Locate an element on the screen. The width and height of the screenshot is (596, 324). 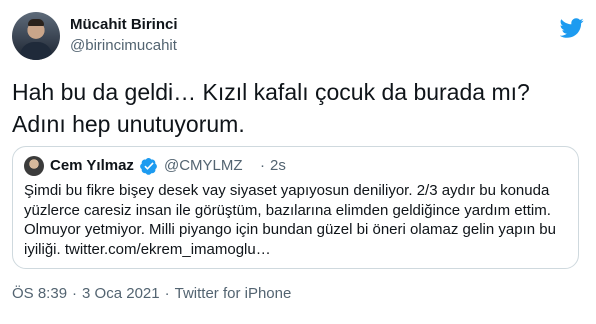
quoted-timestamp: 2s is located at coordinates (278, 165).